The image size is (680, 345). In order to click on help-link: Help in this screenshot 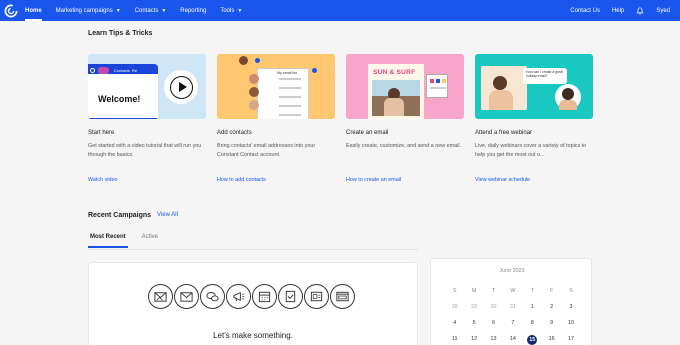, I will do `click(618, 10)`.